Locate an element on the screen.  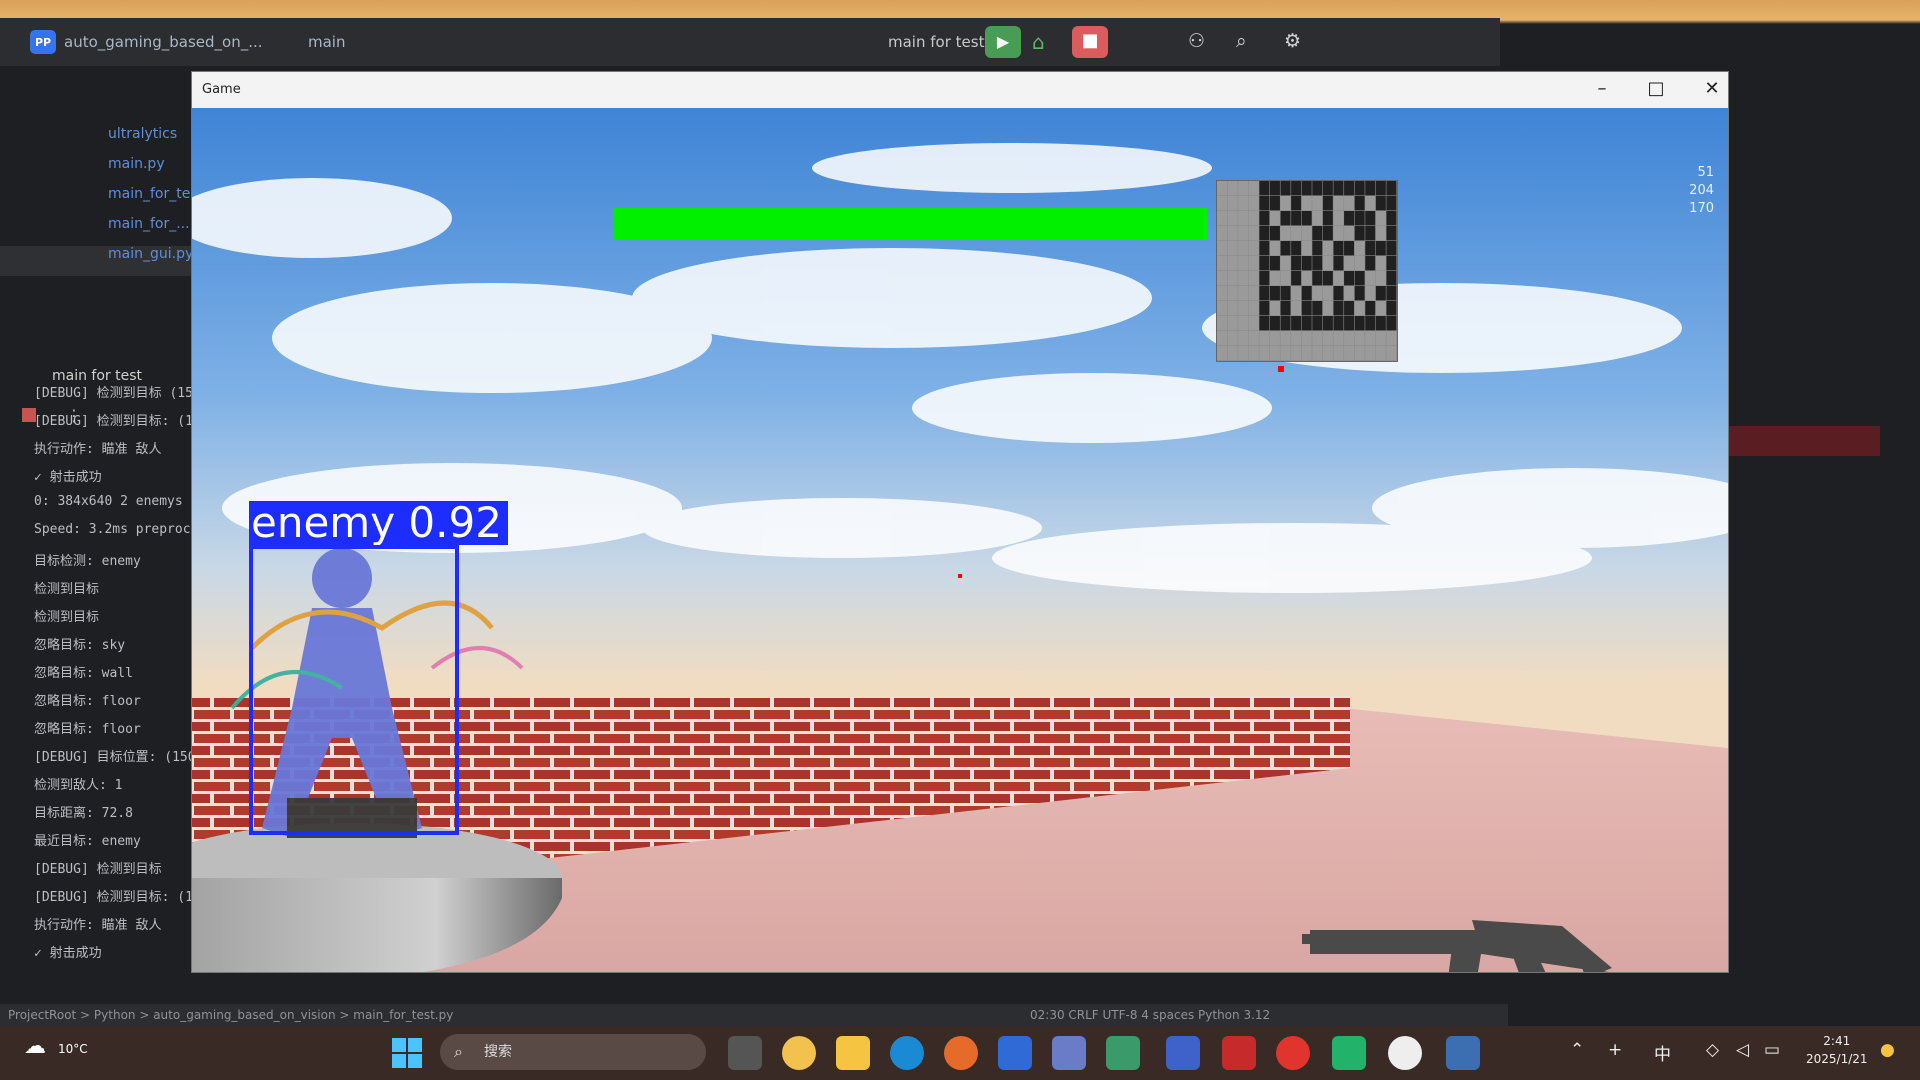
plus-icon: + is located at coordinates (1615, 1050).